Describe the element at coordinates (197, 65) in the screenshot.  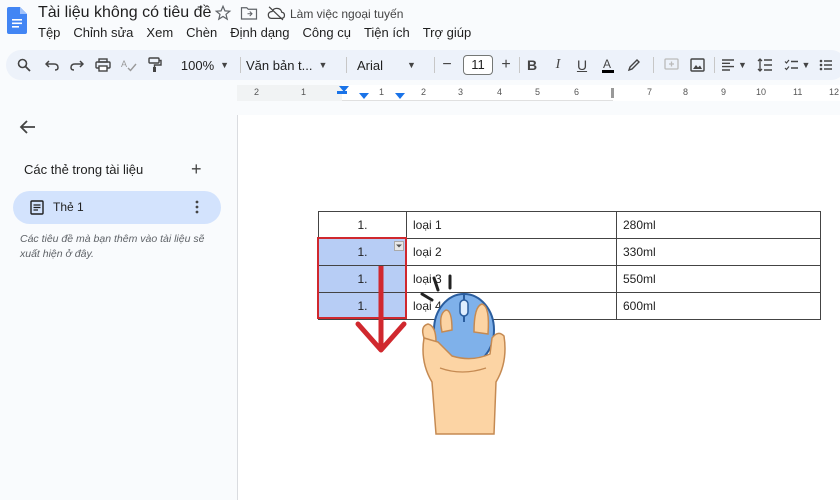
I see `zoom-value: 100%` at that location.